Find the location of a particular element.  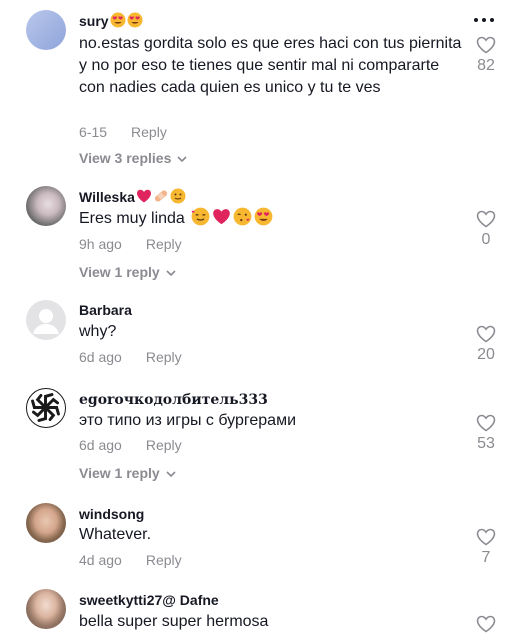

smiling-hearts-emoji-icon is located at coordinates (200, 216).